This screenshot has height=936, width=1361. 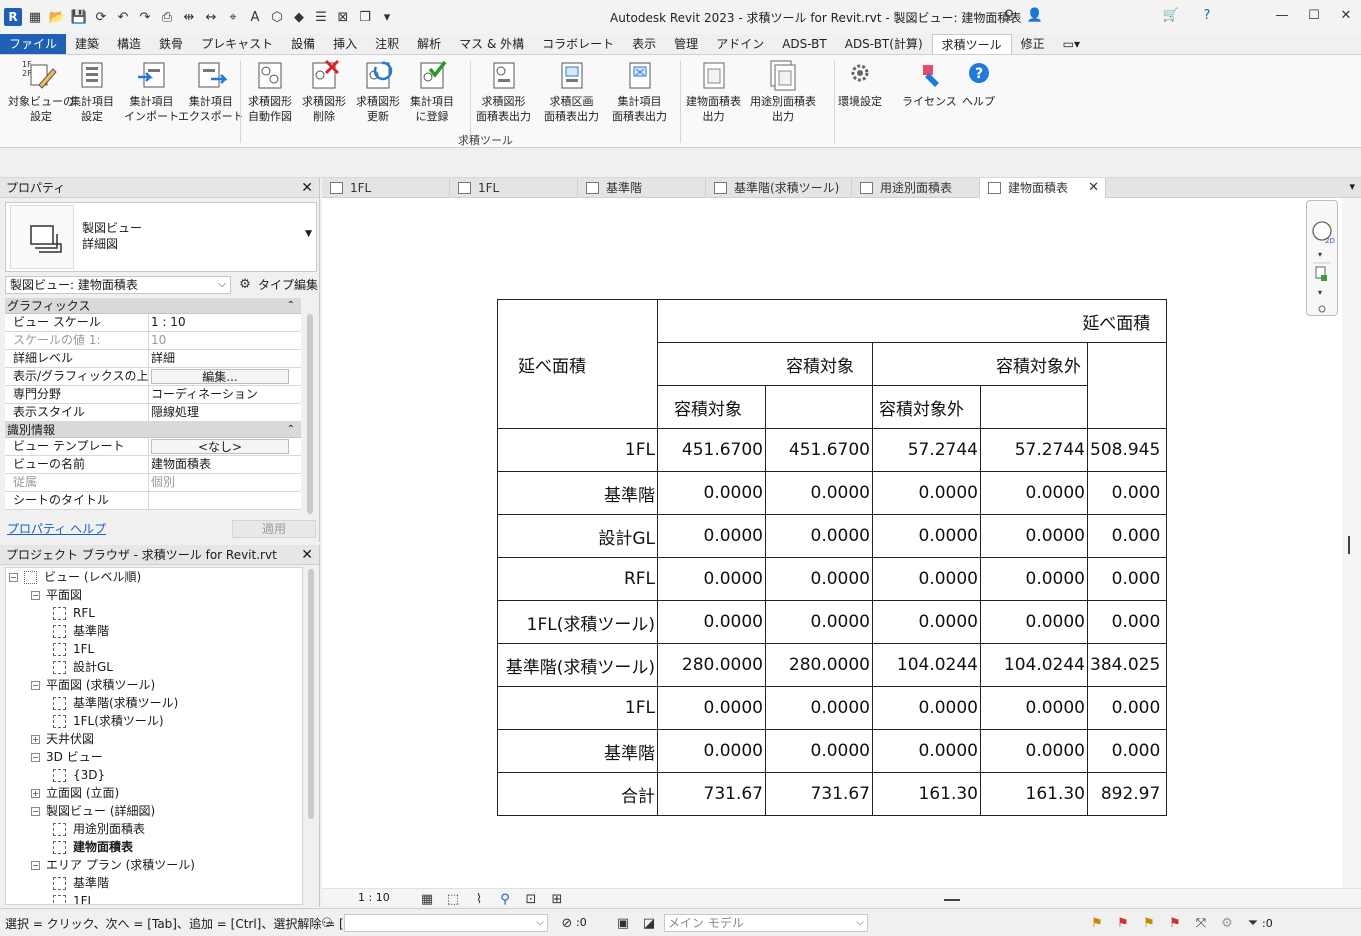 I want to click on design-options-icon: ▣, so click(x=623, y=923).